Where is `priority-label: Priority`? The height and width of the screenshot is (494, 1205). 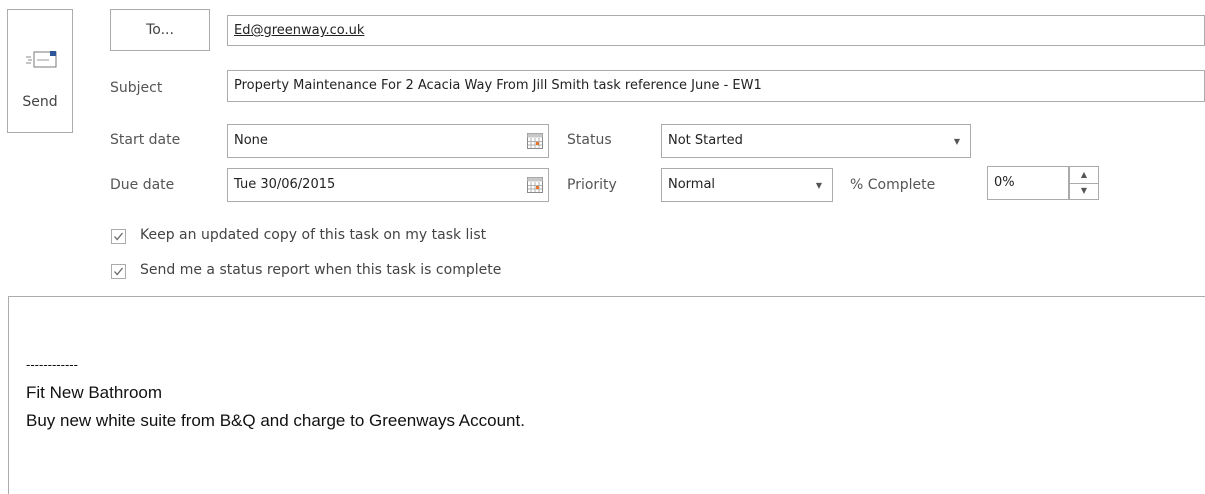
priority-label: Priority is located at coordinates (592, 185).